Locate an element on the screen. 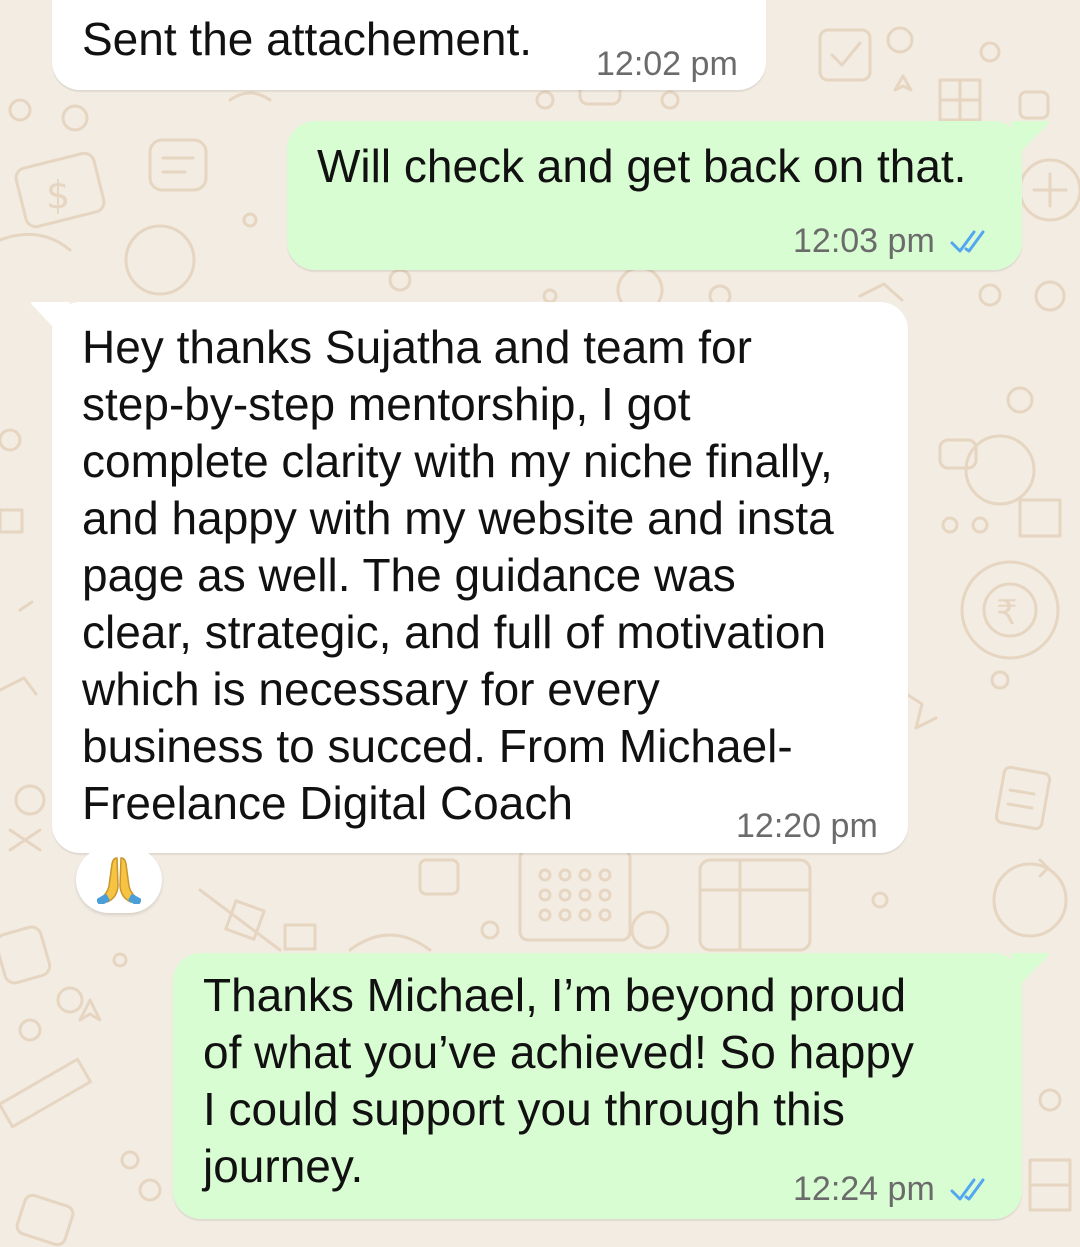 Image resolution: width=1080 pixels, height=1247 pixels. message-timestamp: 12:03 pm is located at coordinates (864, 241).